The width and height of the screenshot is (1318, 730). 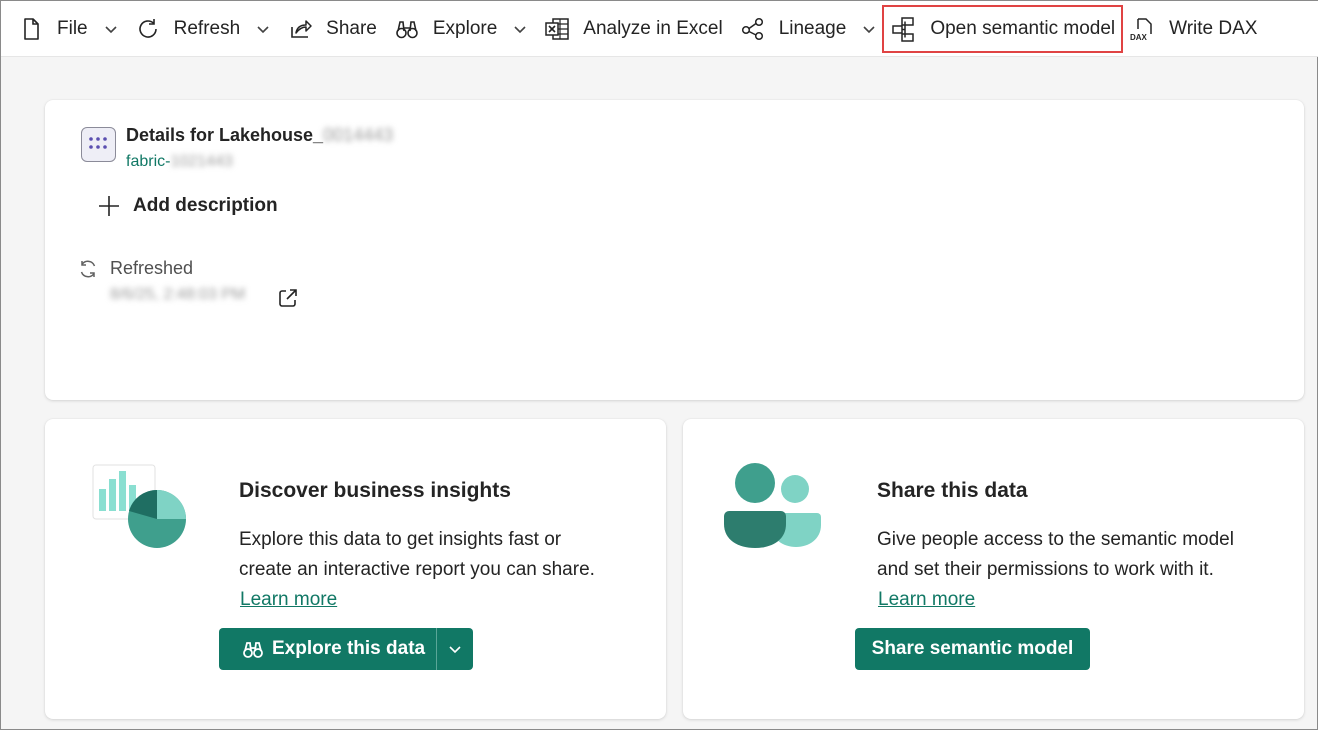 I want to click on refresh-icon, so click(x=147, y=28).